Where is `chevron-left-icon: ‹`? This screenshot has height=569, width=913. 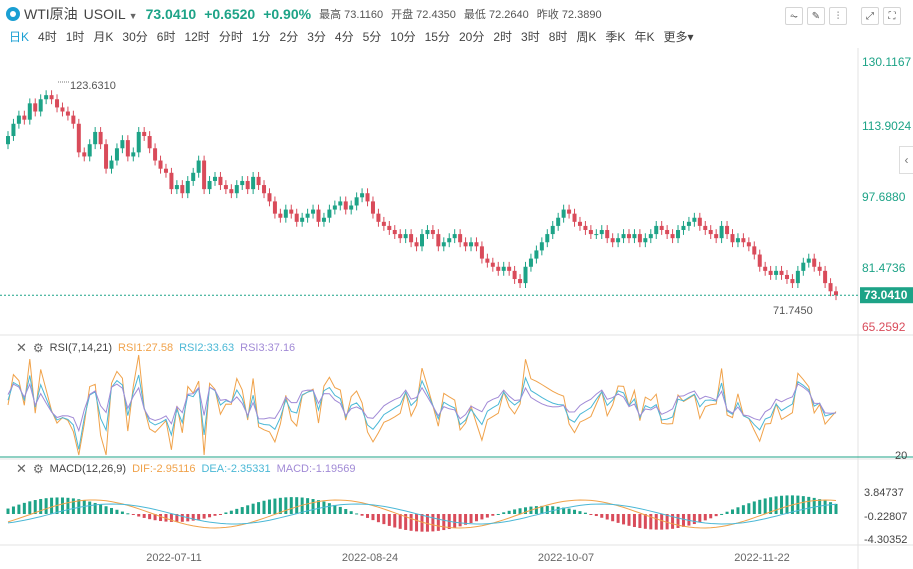 chevron-left-icon: ‹ is located at coordinates (906, 160).